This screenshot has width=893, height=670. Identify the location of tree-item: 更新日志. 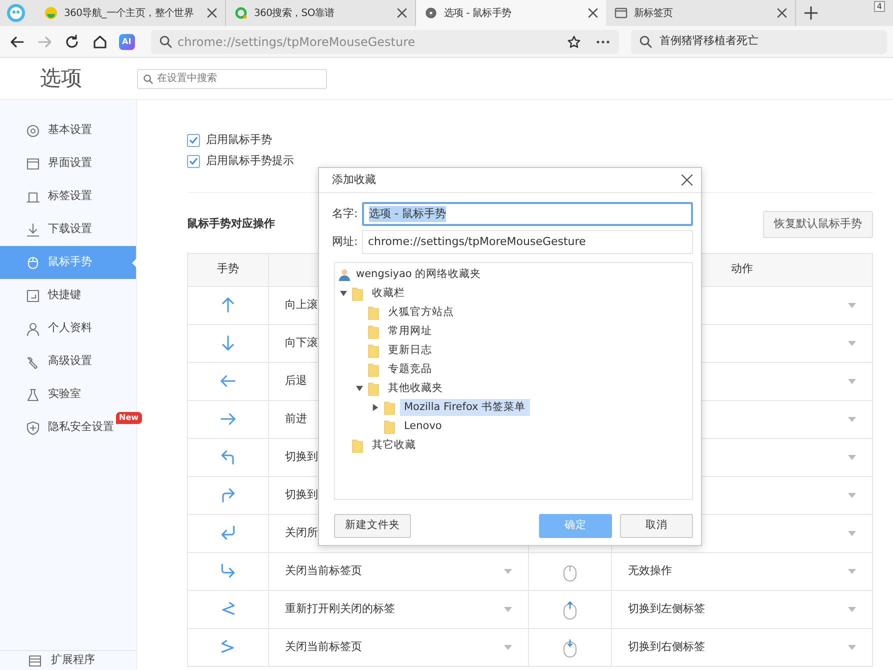
(410, 351).